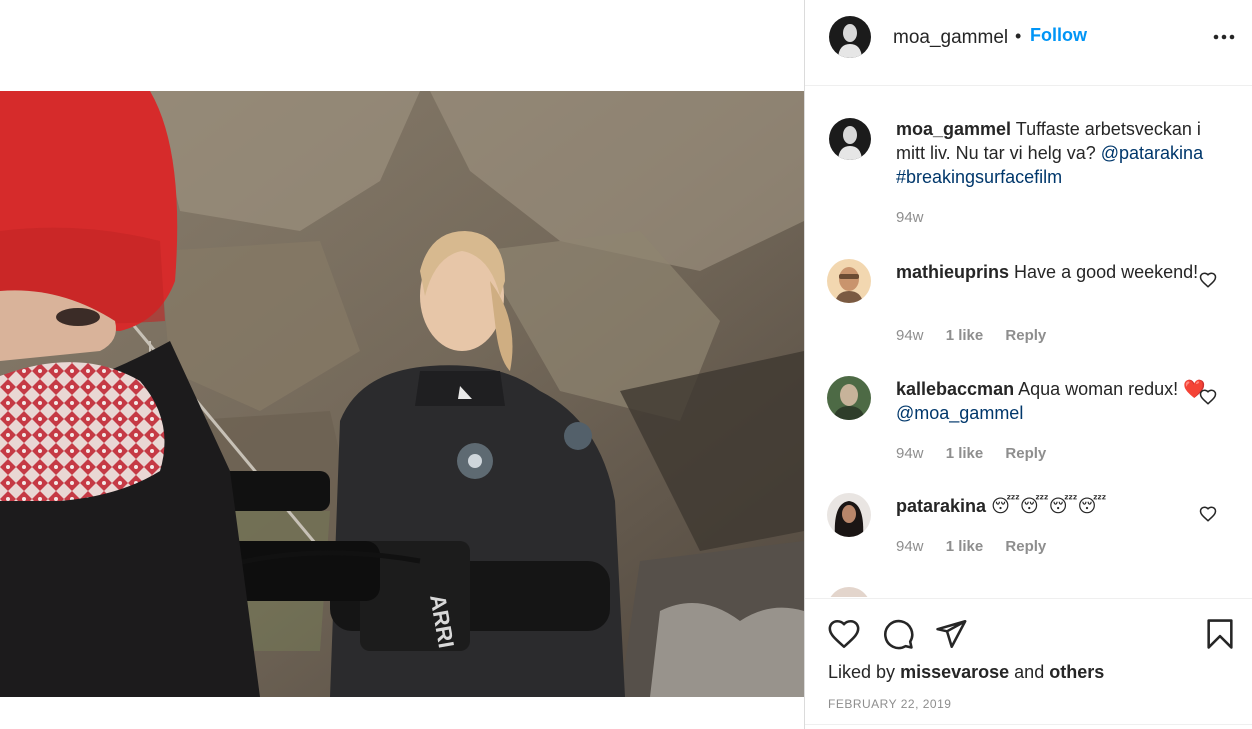  I want to click on bookmark-icon, so click(1220, 634).